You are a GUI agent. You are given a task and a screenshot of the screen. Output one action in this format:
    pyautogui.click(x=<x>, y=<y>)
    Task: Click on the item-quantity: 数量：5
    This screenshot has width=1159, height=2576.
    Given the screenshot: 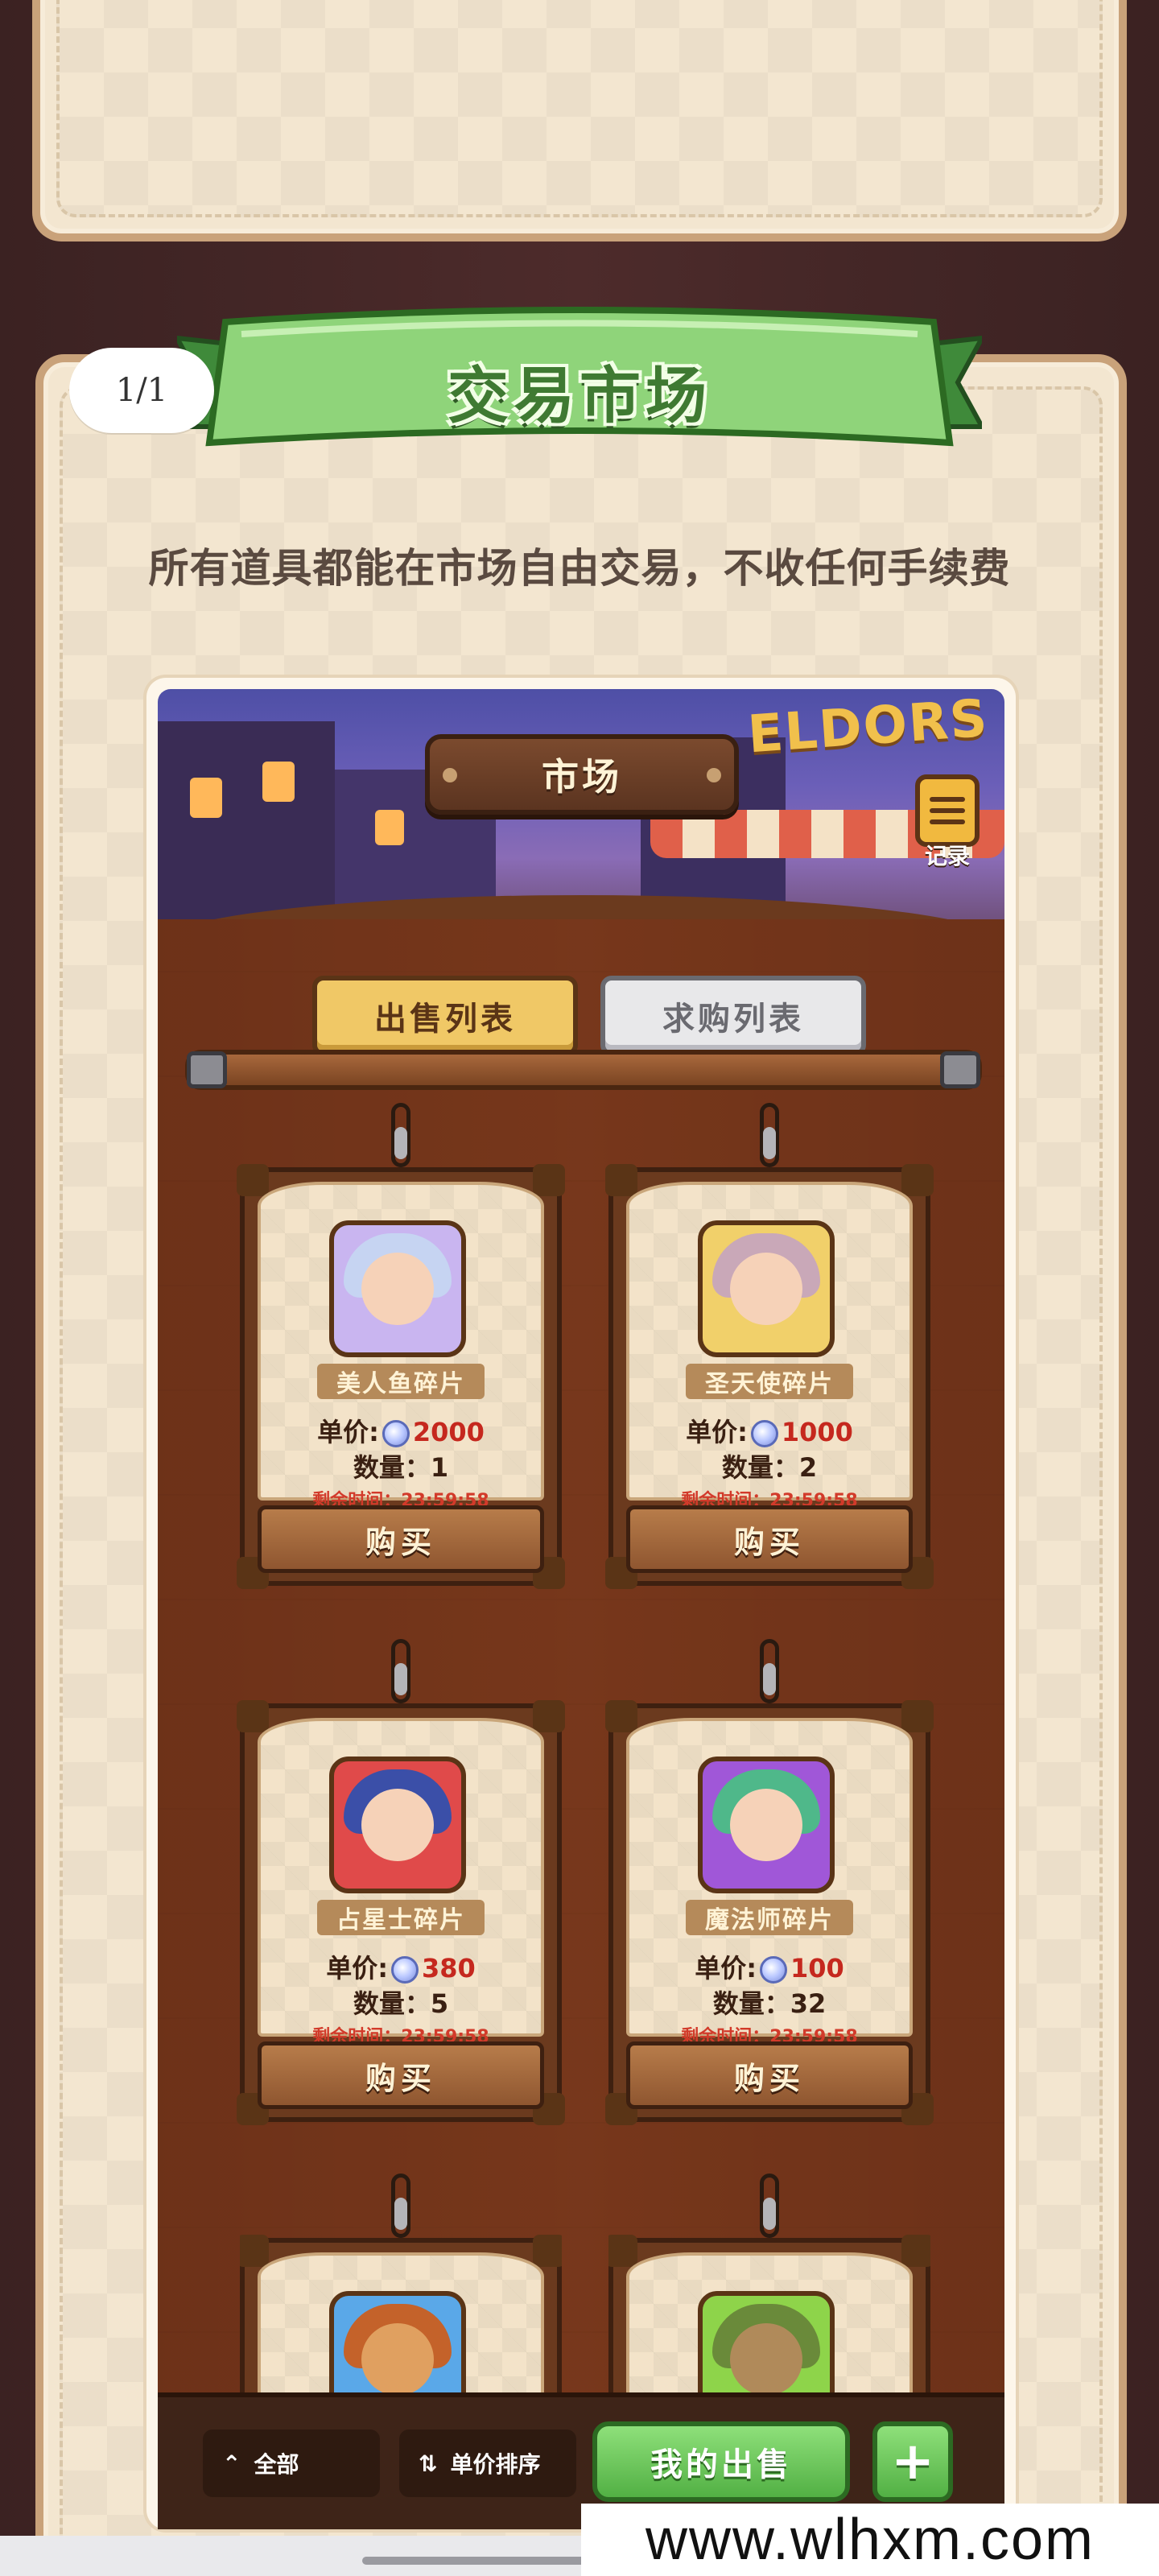 What is the action you would take?
    pyautogui.click(x=401, y=2003)
    